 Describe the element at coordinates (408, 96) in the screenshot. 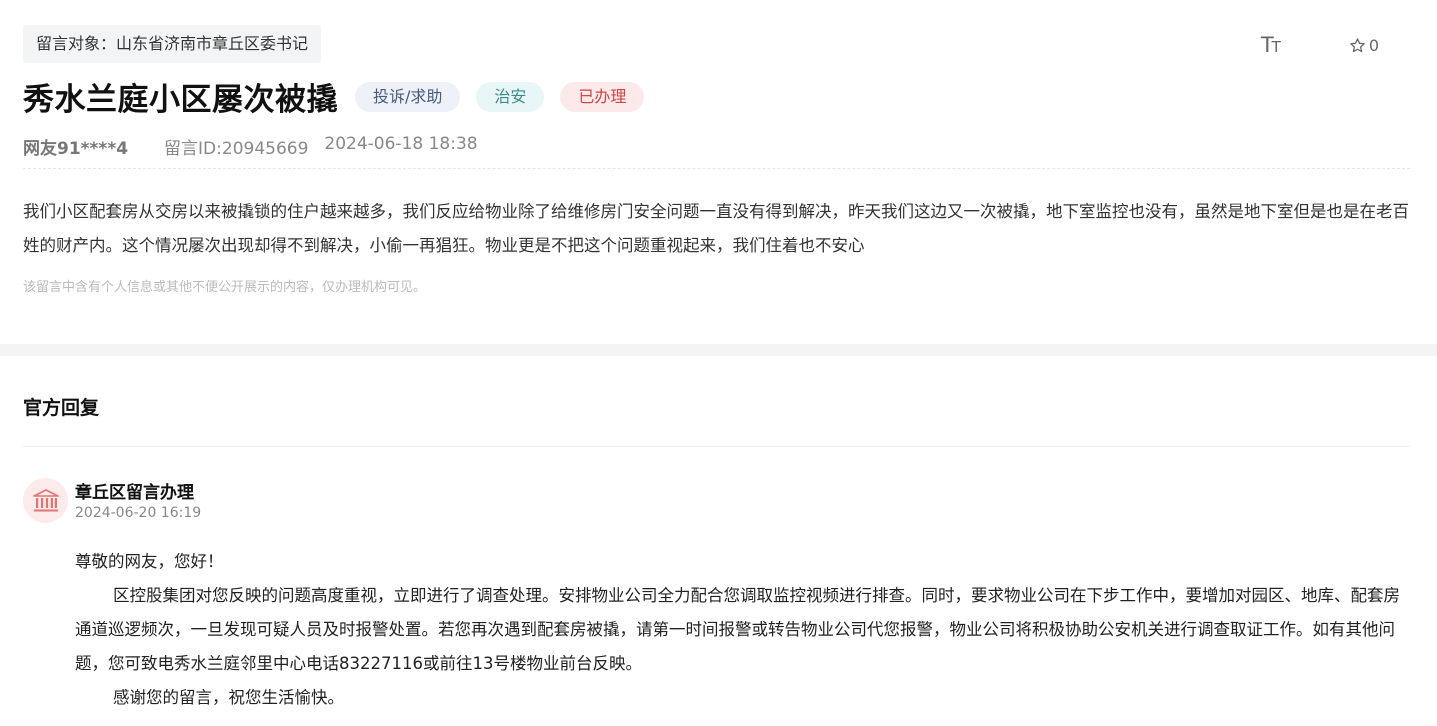

I see `tag-category: 投诉/求助` at that location.